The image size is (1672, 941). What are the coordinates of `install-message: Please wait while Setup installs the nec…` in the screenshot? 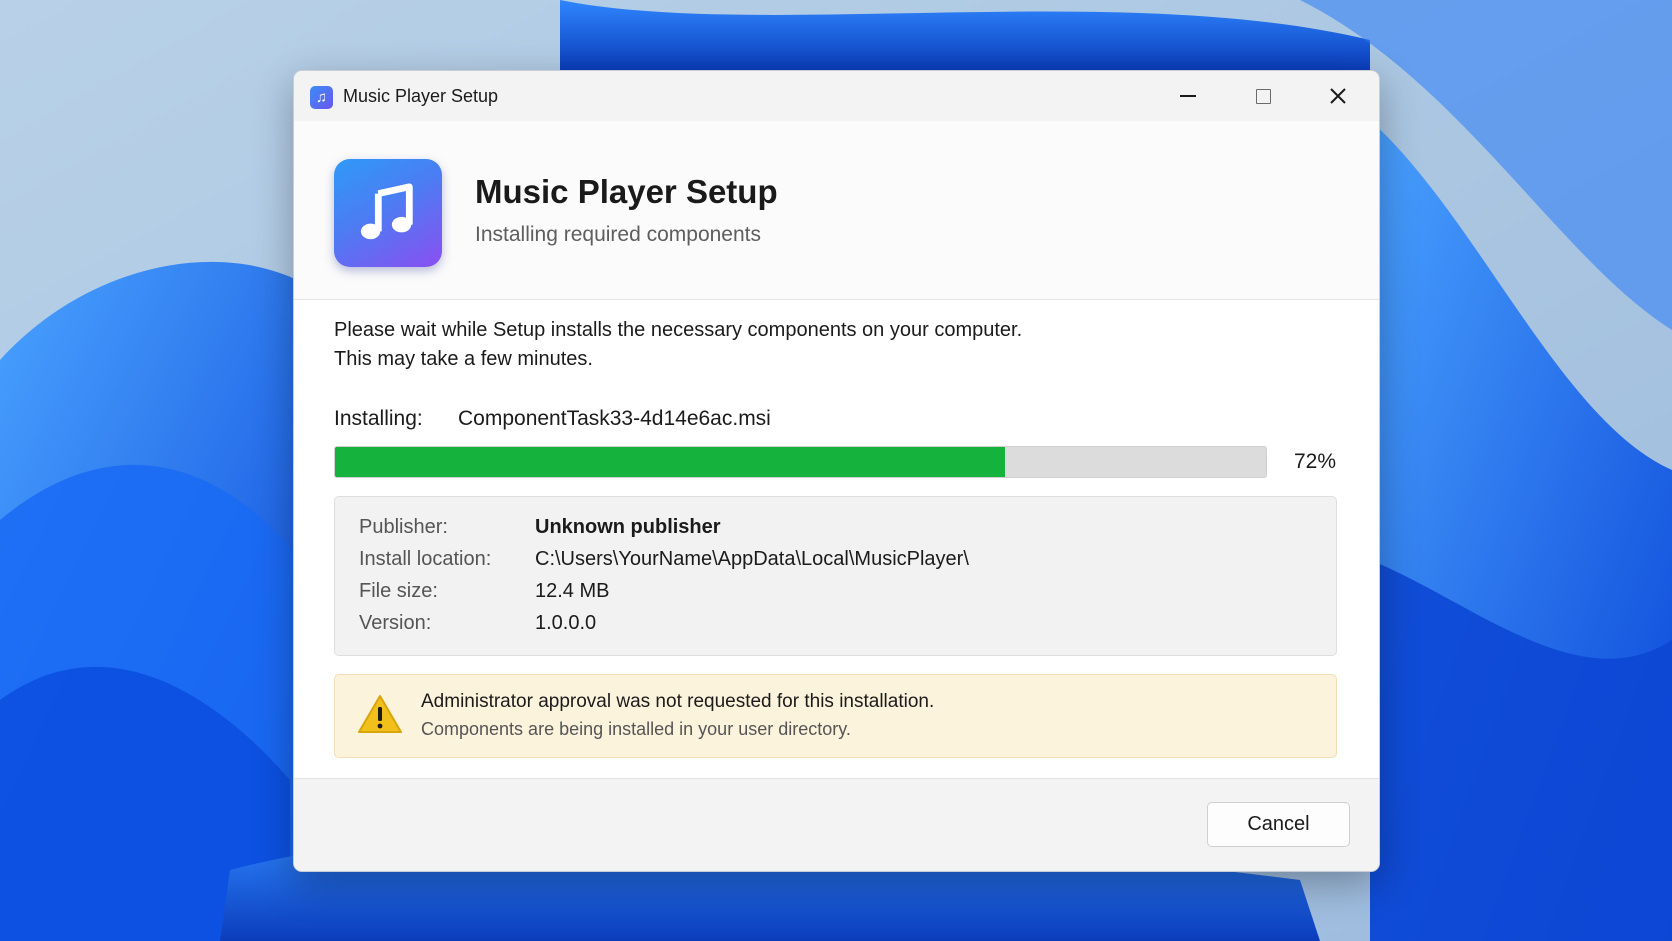 It's located at (678, 345).